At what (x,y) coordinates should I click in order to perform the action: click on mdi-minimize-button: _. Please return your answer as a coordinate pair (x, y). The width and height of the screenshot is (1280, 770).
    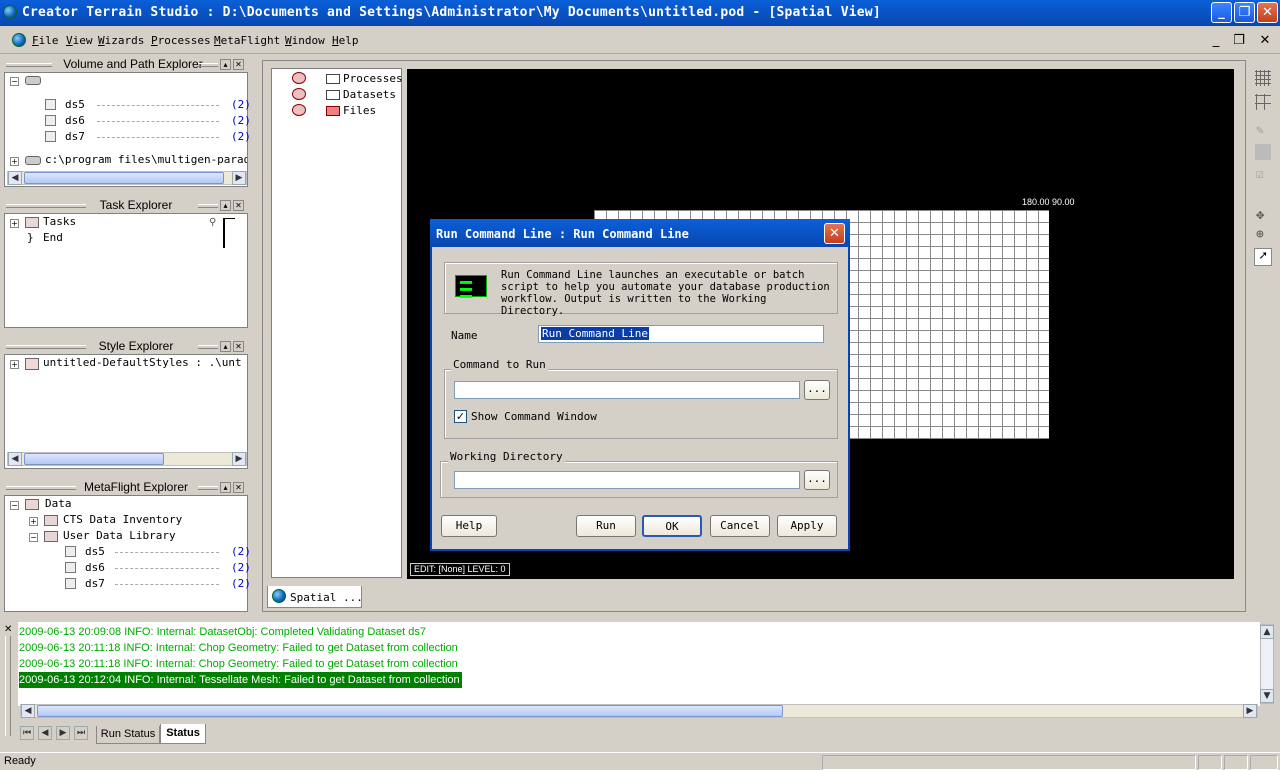
    Looking at the image, I should click on (1216, 41).